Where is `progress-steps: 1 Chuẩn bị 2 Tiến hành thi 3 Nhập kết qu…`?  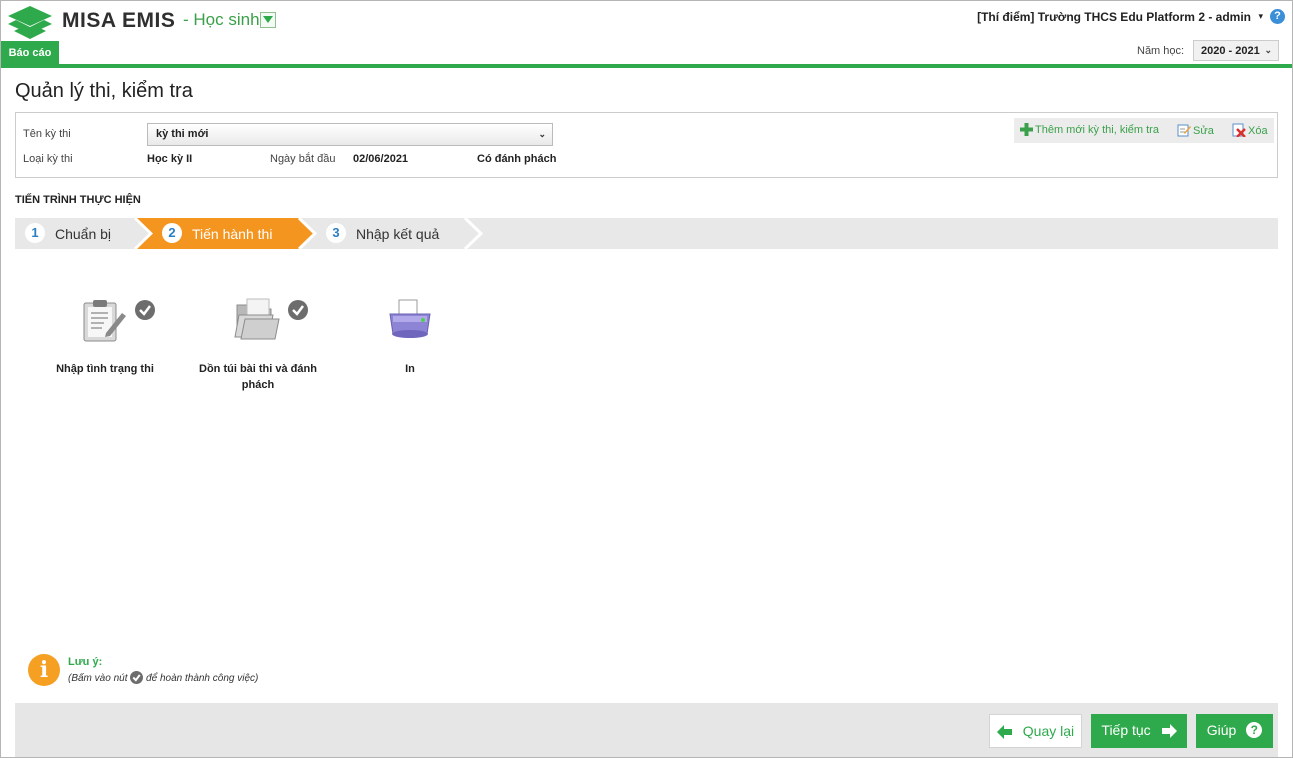
progress-steps: 1 Chuẩn bị 2 Tiến hành thi 3 Nhập kết qu… is located at coordinates (646, 233).